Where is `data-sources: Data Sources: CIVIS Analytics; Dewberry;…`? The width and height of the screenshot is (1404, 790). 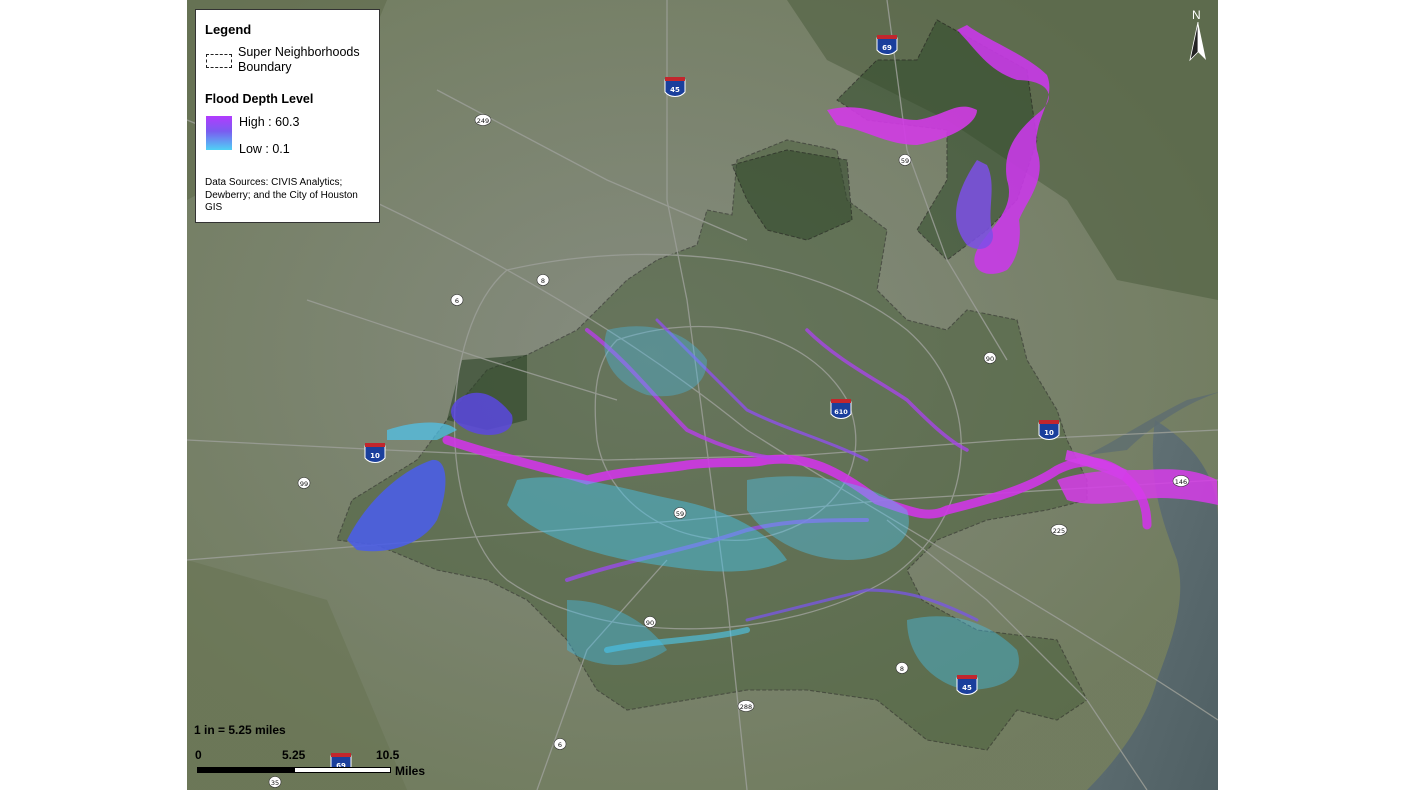 data-sources: Data Sources: CIVIS Analytics; Dewberry;… is located at coordinates (281, 195).